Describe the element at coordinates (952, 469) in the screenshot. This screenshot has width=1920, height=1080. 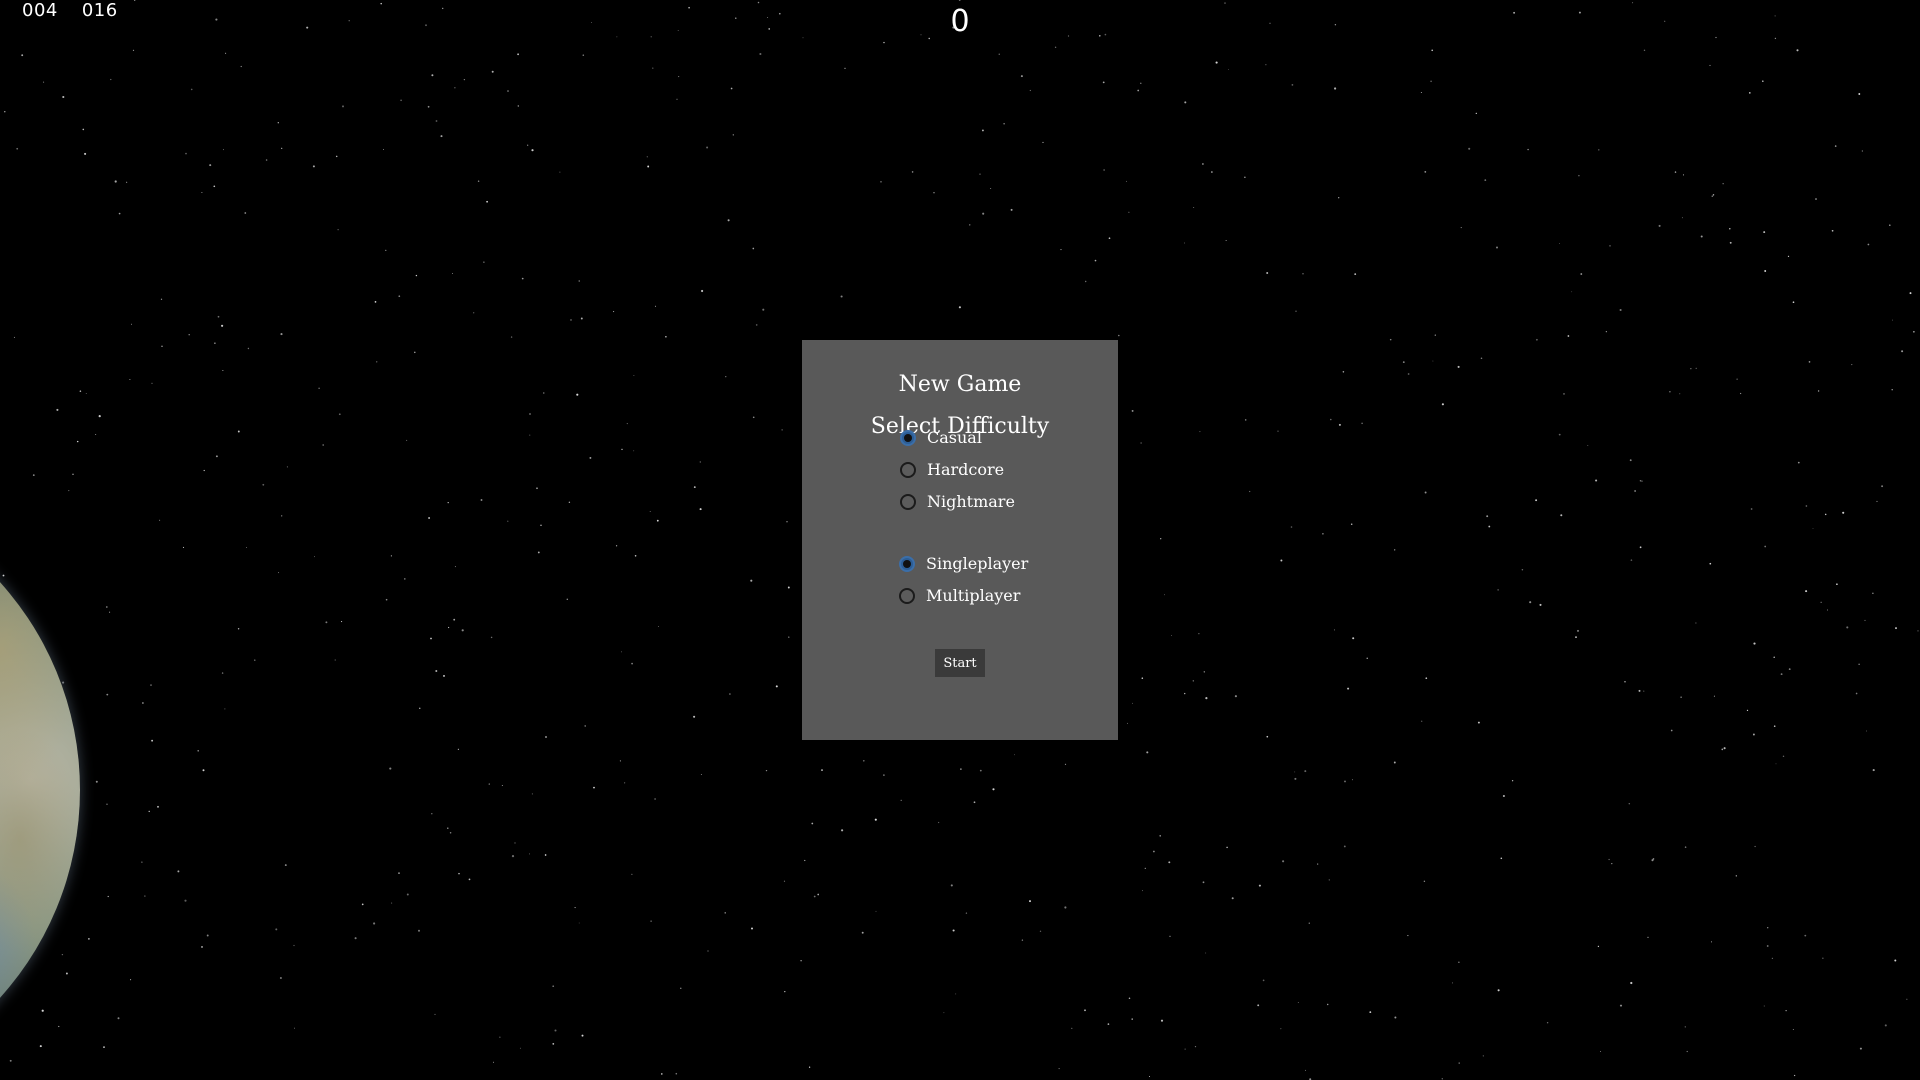
I see `radio-option-hardcore: Hardcore` at that location.